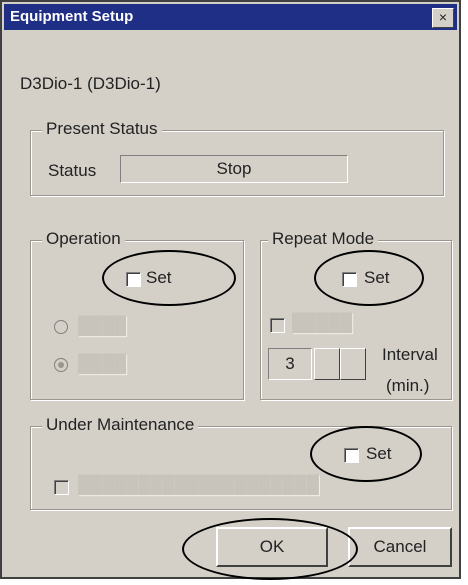 This screenshot has width=468, height=585. What do you see at coordinates (366, 454) in the screenshot?
I see `annotation-ellipse-maintenance` at bounding box center [366, 454].